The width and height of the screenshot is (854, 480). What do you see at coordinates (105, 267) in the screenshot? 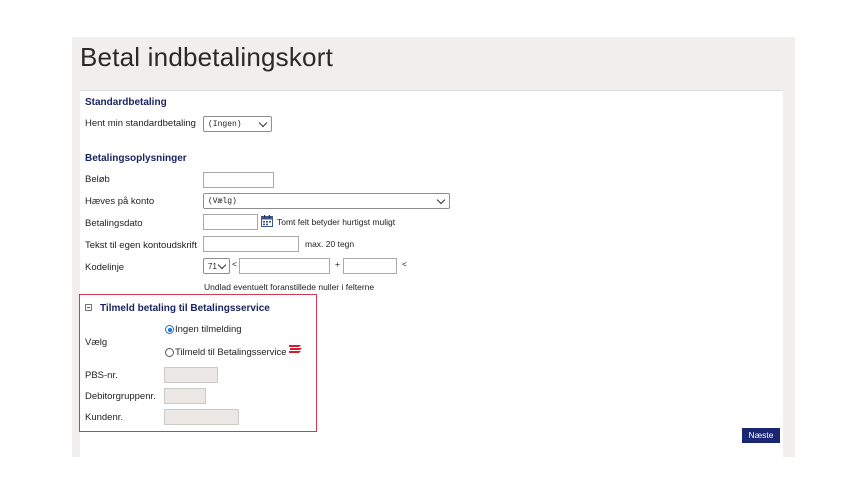
I see `code-label: Kodelinje` at bounding box center [105, 267].